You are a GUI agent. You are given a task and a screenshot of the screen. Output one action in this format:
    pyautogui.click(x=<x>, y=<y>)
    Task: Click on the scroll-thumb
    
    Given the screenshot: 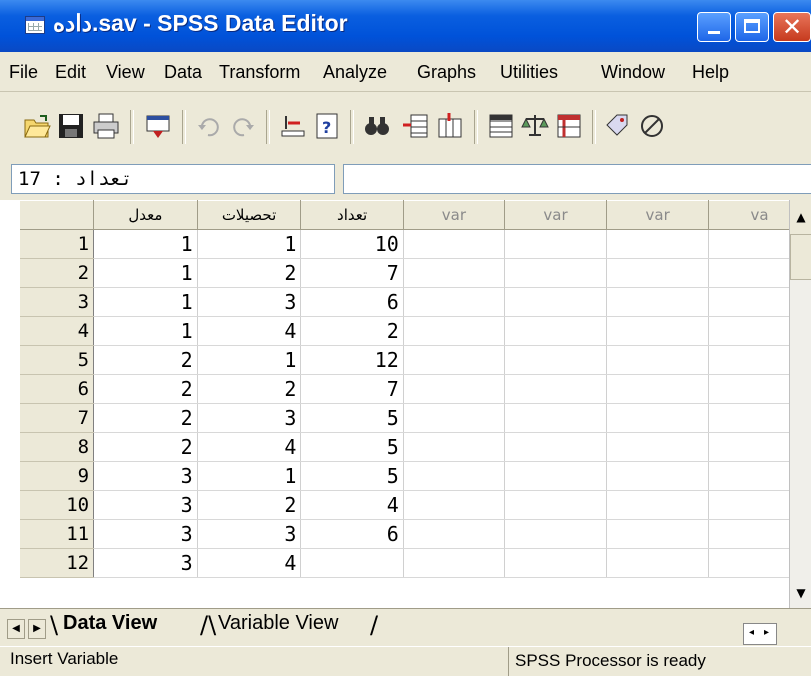 What is the action you would take?
    pyautogui.click(x=800, y=257)
    